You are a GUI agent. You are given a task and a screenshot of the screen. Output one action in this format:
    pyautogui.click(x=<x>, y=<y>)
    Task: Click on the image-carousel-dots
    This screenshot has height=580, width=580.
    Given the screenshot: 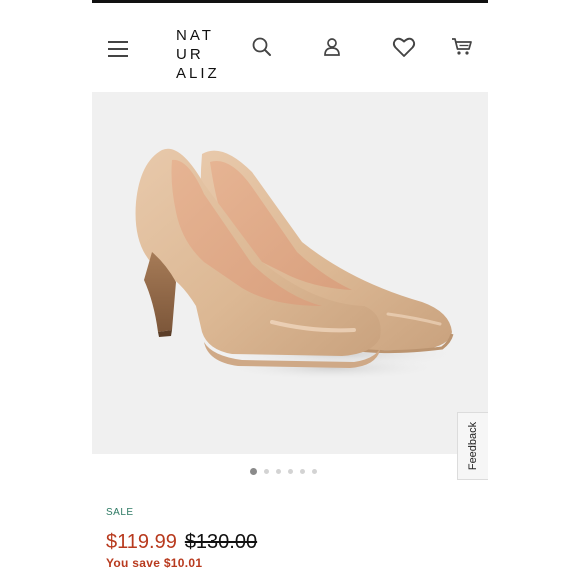 What is the action you would take?
    pyautogui.click(x=283, y=471)
    